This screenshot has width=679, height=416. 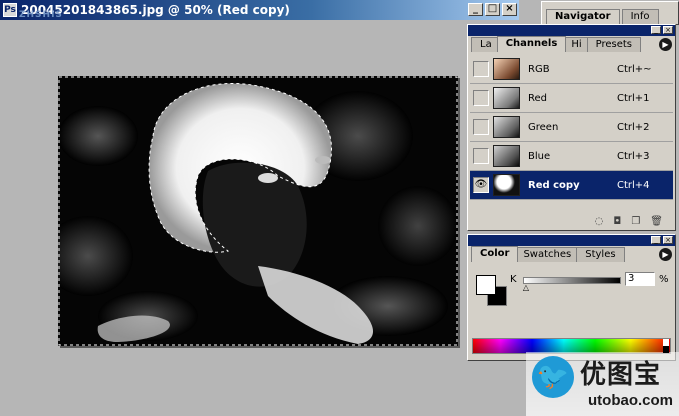 What do you see at coordinates (475, 9) in the screenshot?
I see `minimize-button: _` at bounding box center [475, 9].